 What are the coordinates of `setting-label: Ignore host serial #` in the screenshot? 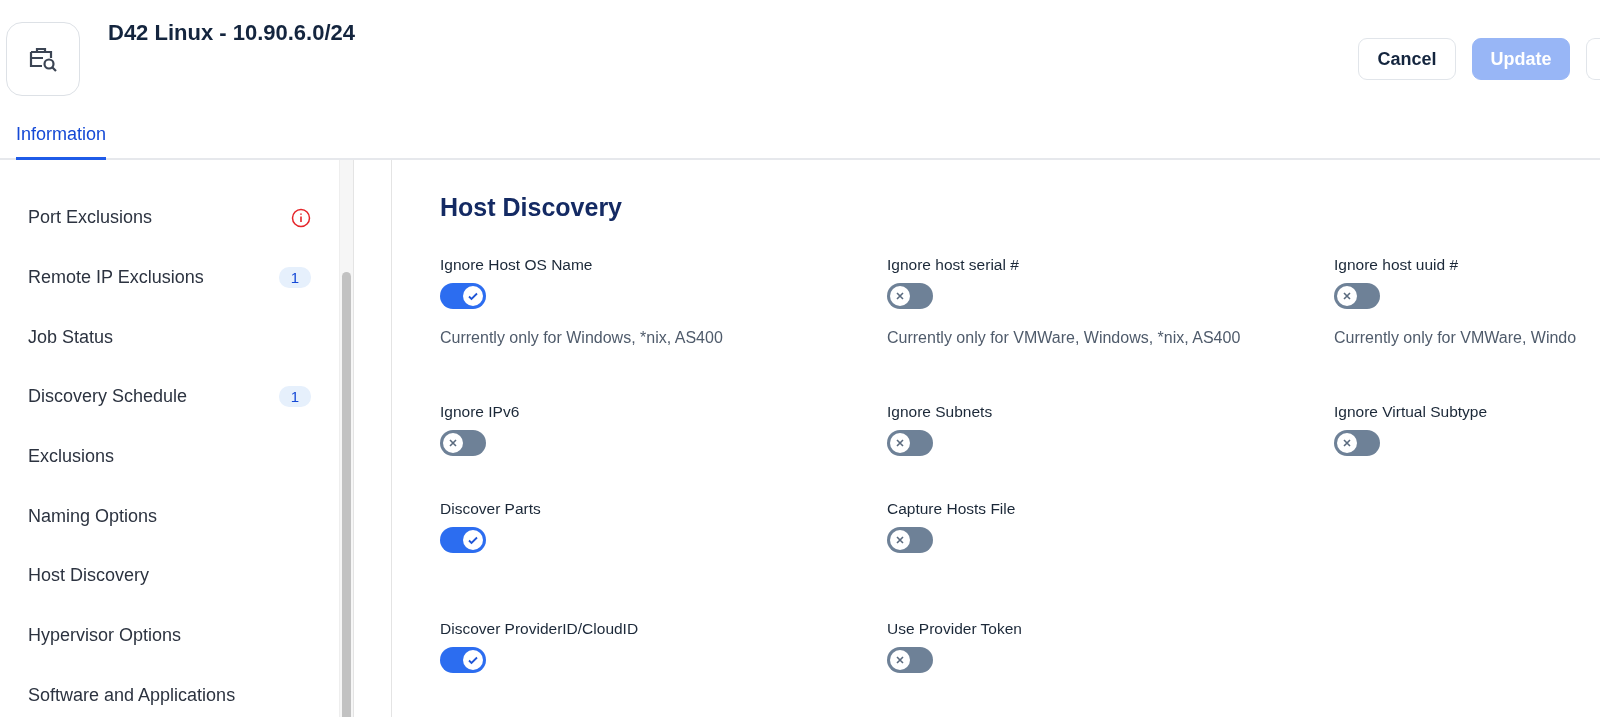 It's located at (953, 265).